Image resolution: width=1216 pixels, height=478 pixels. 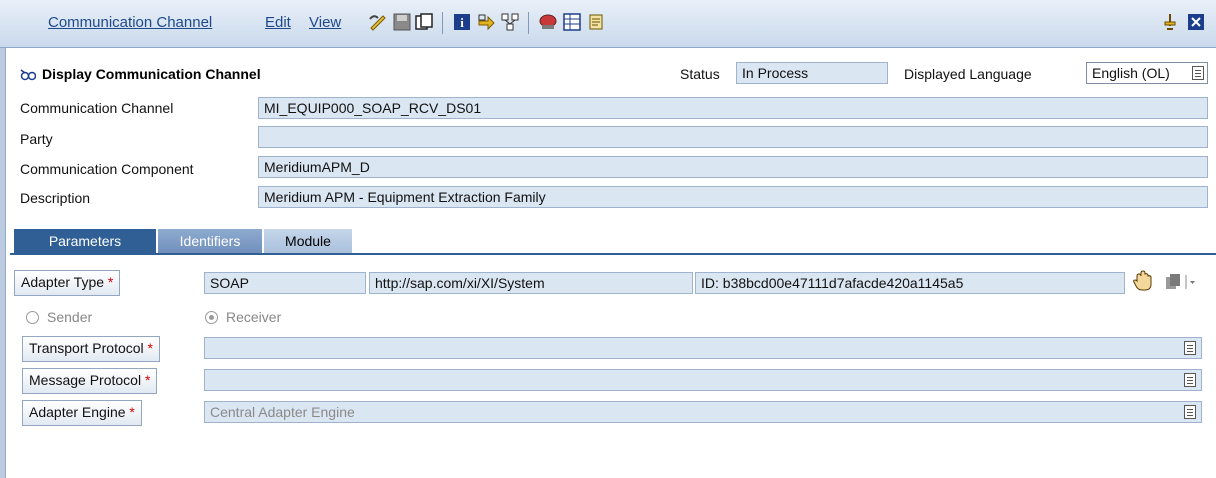 I want to click on status-field: In Process, so click(x=812, y=73).